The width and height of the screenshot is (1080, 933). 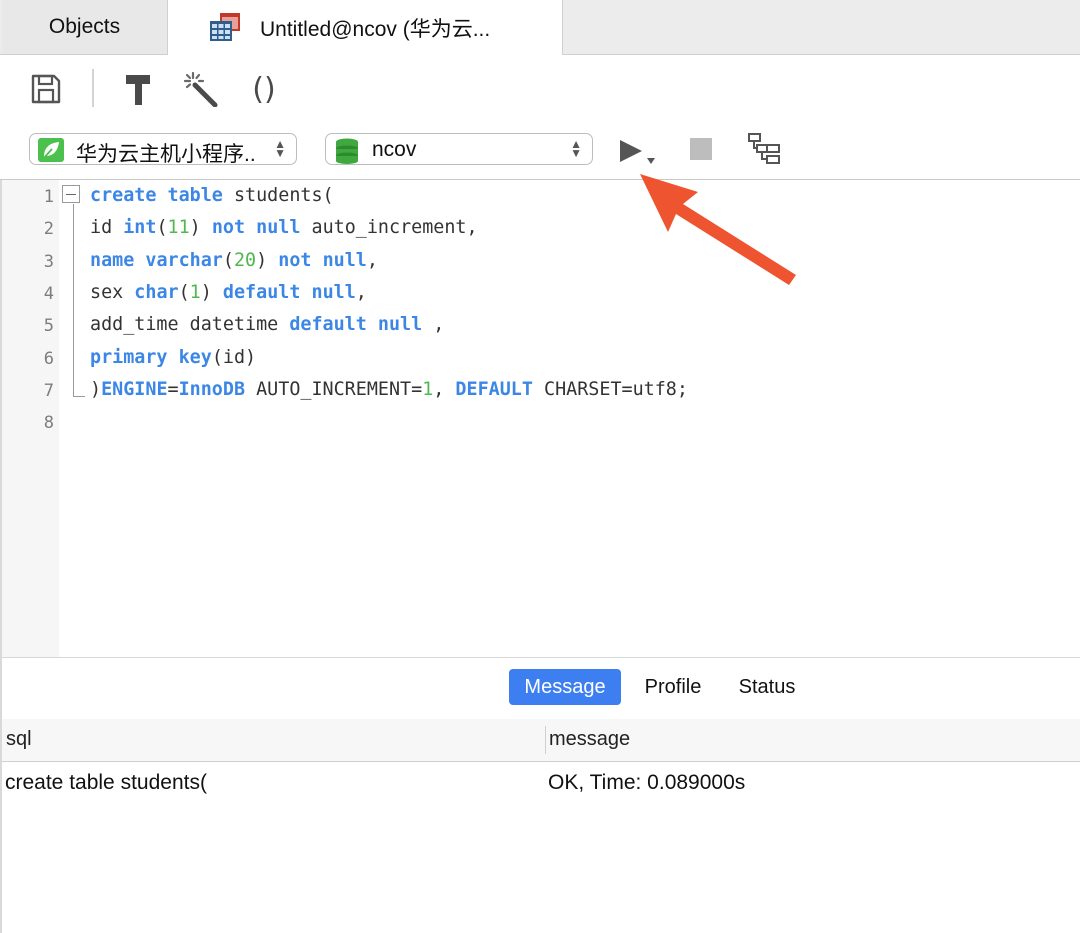 I want to click on tab-message: Message, so click(x=565, y=687).